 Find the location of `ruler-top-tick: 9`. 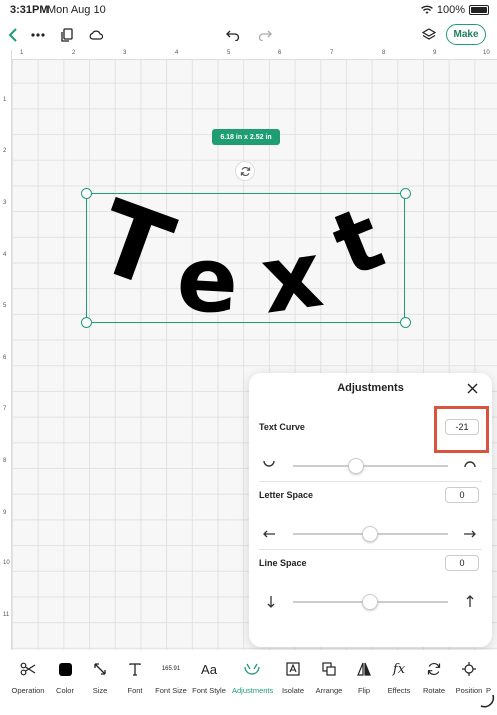

ruler-top-tick: 9 is located at coordinates (435, 53).